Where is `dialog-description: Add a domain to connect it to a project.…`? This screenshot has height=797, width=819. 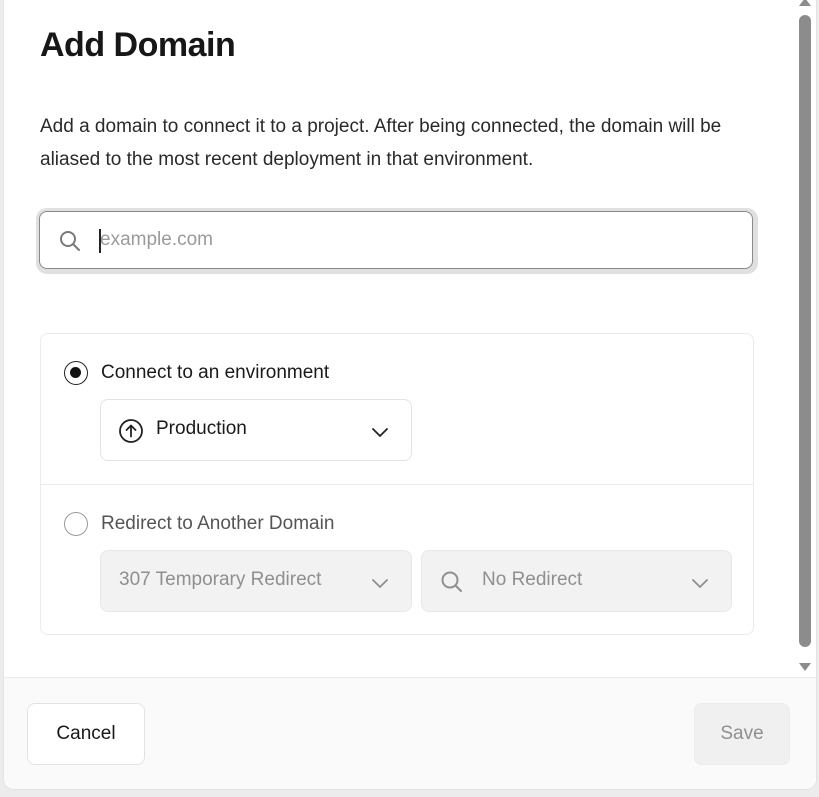 dialog-description: Add a domain to connect it to a project.… is located at coordinates (381, 143).